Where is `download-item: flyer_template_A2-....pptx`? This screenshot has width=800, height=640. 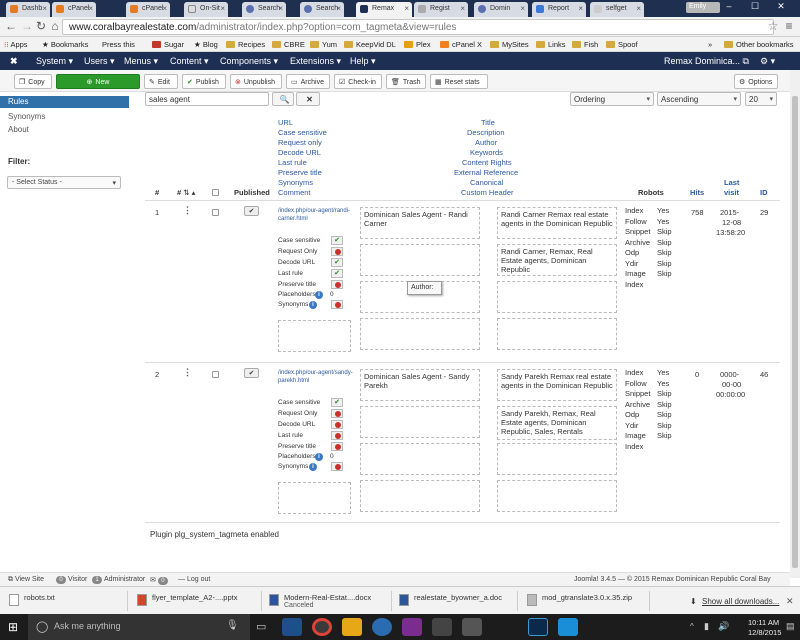 download-item: flyer_template_A2-....pptx is located at coordinates (198, 601).